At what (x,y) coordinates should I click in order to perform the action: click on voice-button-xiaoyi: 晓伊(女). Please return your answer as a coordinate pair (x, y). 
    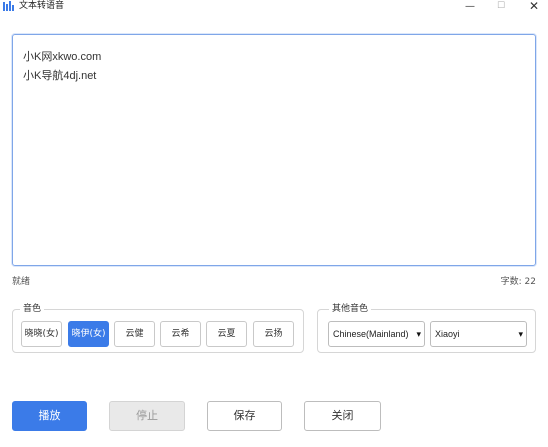
    Looking at the image, I should click on (88, 334).